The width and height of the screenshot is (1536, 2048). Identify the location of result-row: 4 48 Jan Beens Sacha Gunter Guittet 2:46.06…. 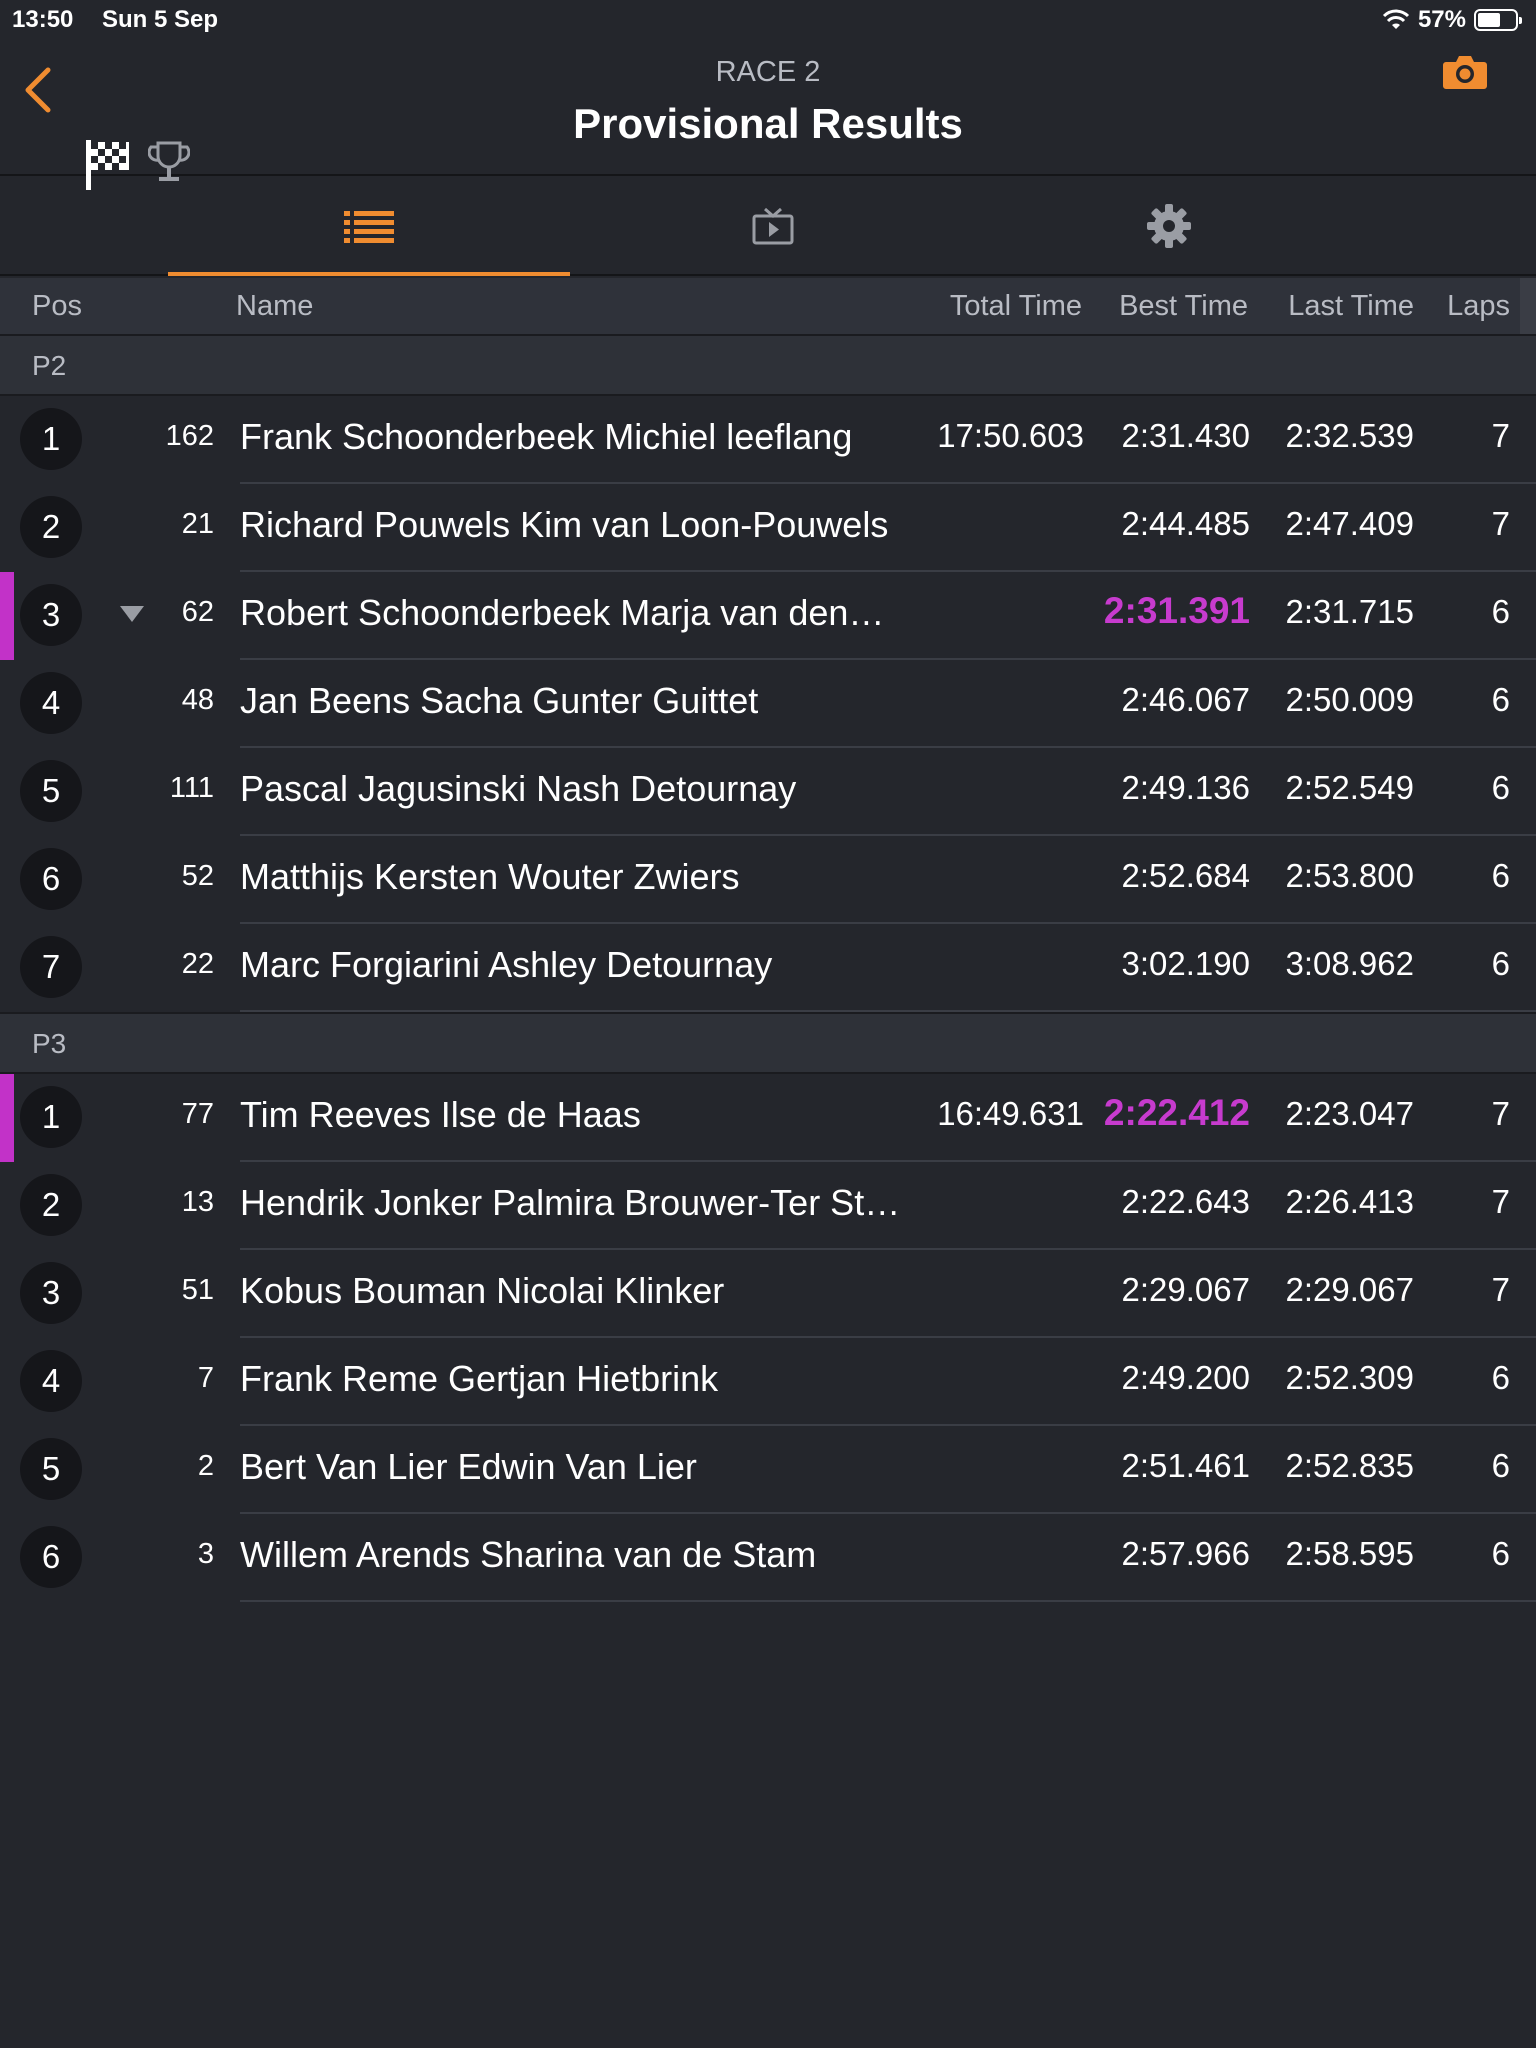
(768, 704).